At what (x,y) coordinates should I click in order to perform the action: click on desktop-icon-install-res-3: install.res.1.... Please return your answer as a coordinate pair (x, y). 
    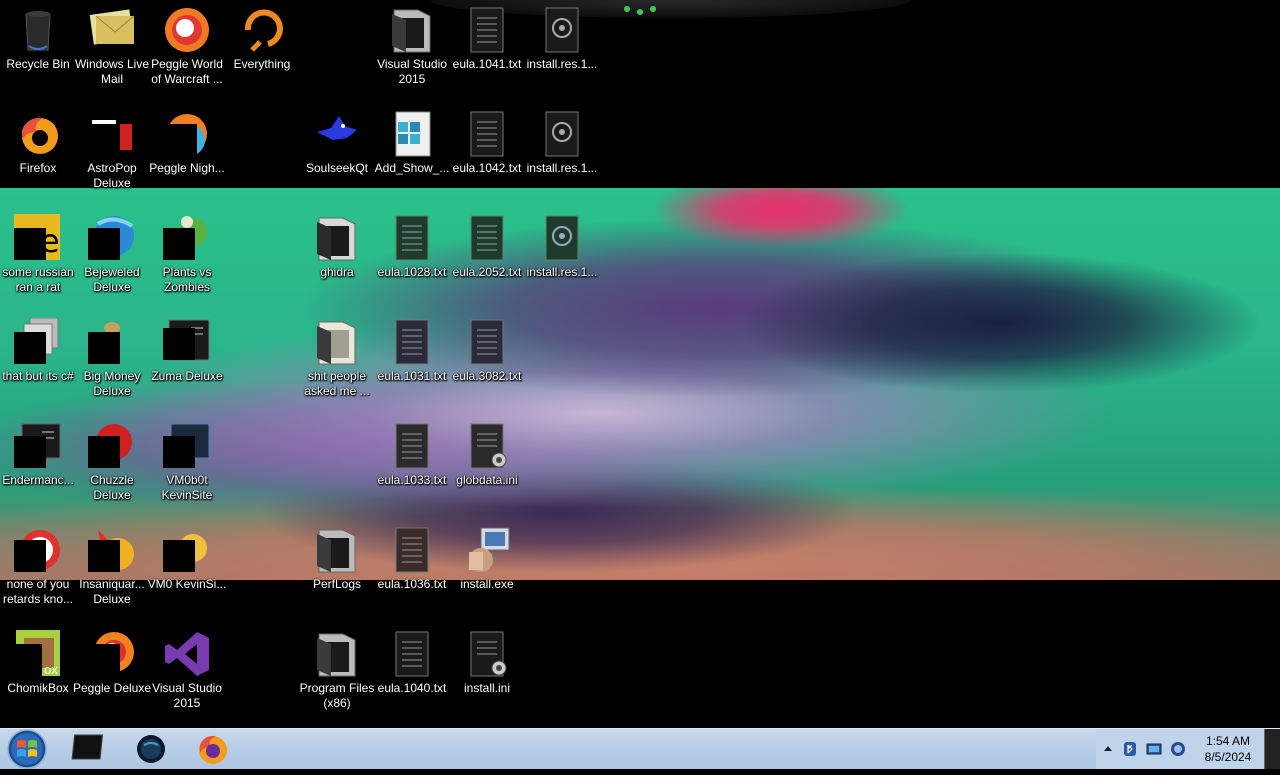
    Looking at the image, I should click on (562, 258).